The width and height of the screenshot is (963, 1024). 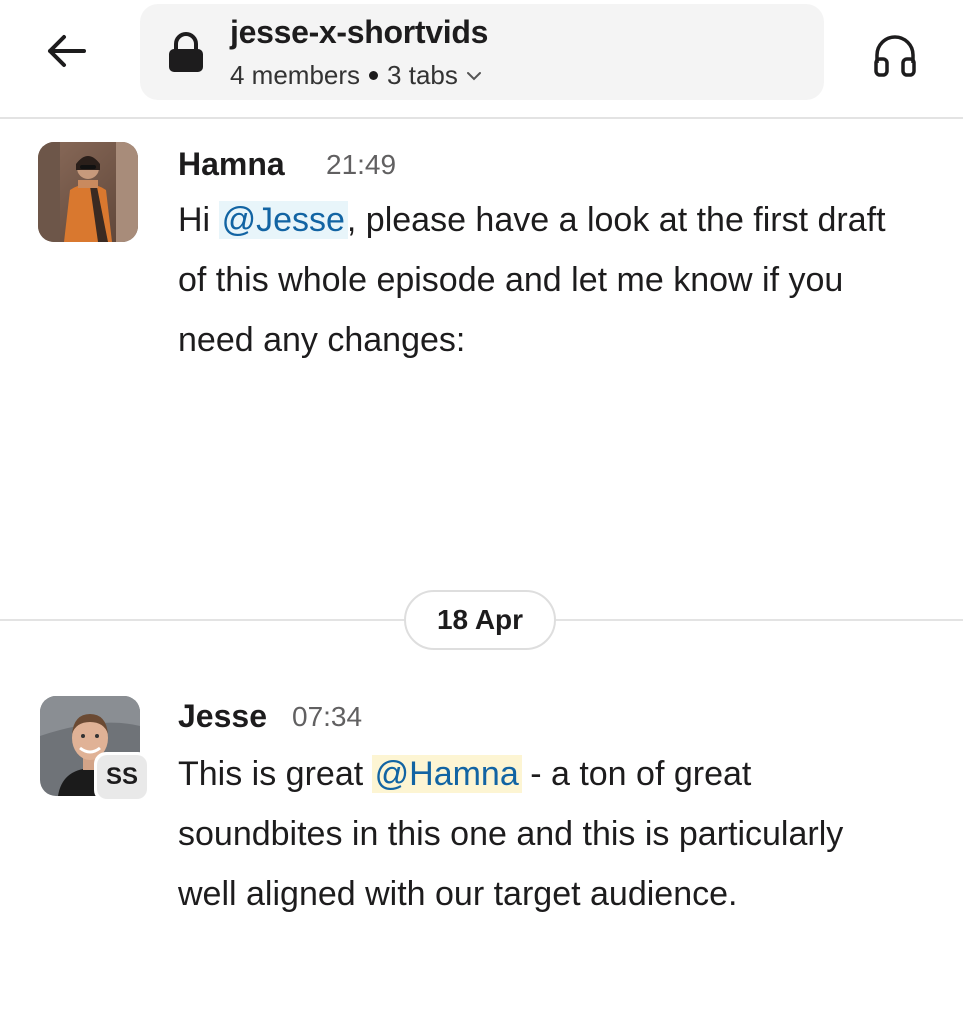 I want to click on lock-icon, so click(x=186, y=52).